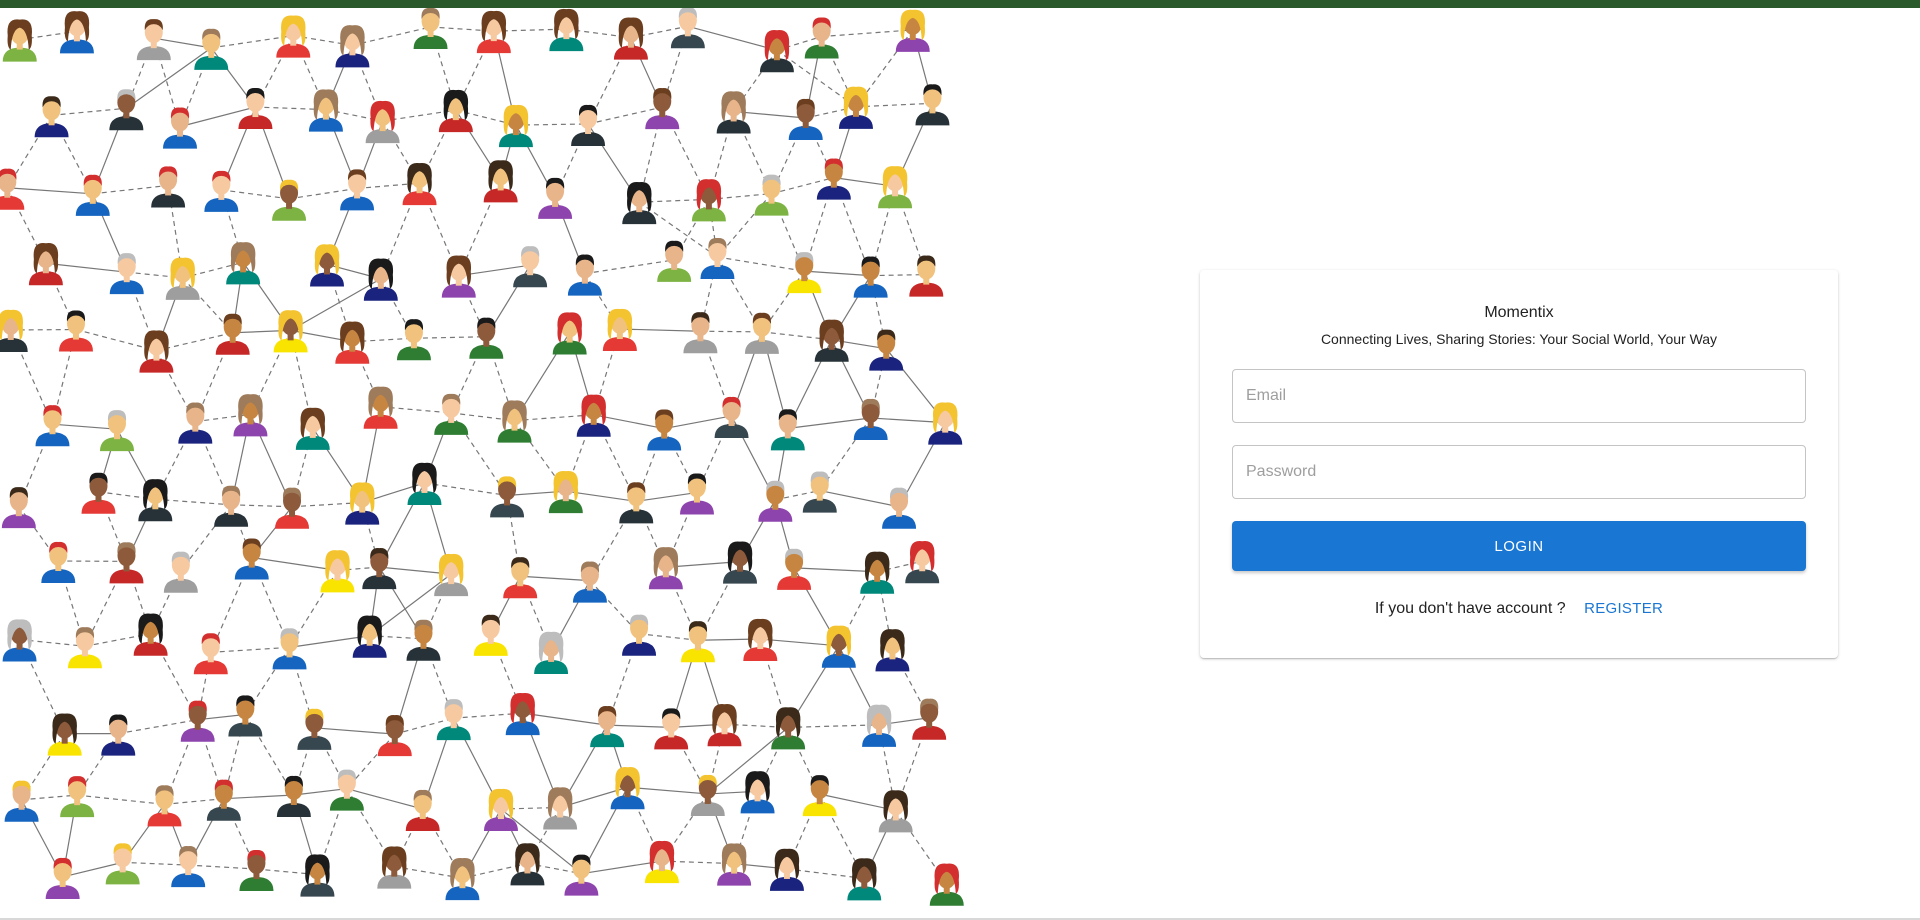 This screenshot has width=1920, height=920. I want to click on app-brand-name: Momentix, so click(1519, 312).